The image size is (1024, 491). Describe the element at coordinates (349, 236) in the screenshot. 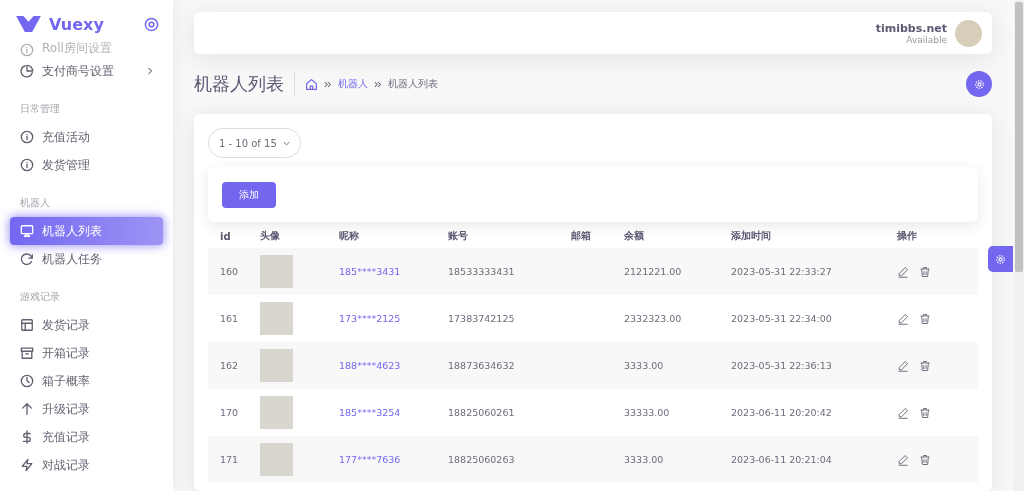

I see `column-header: 昵称` at that location.